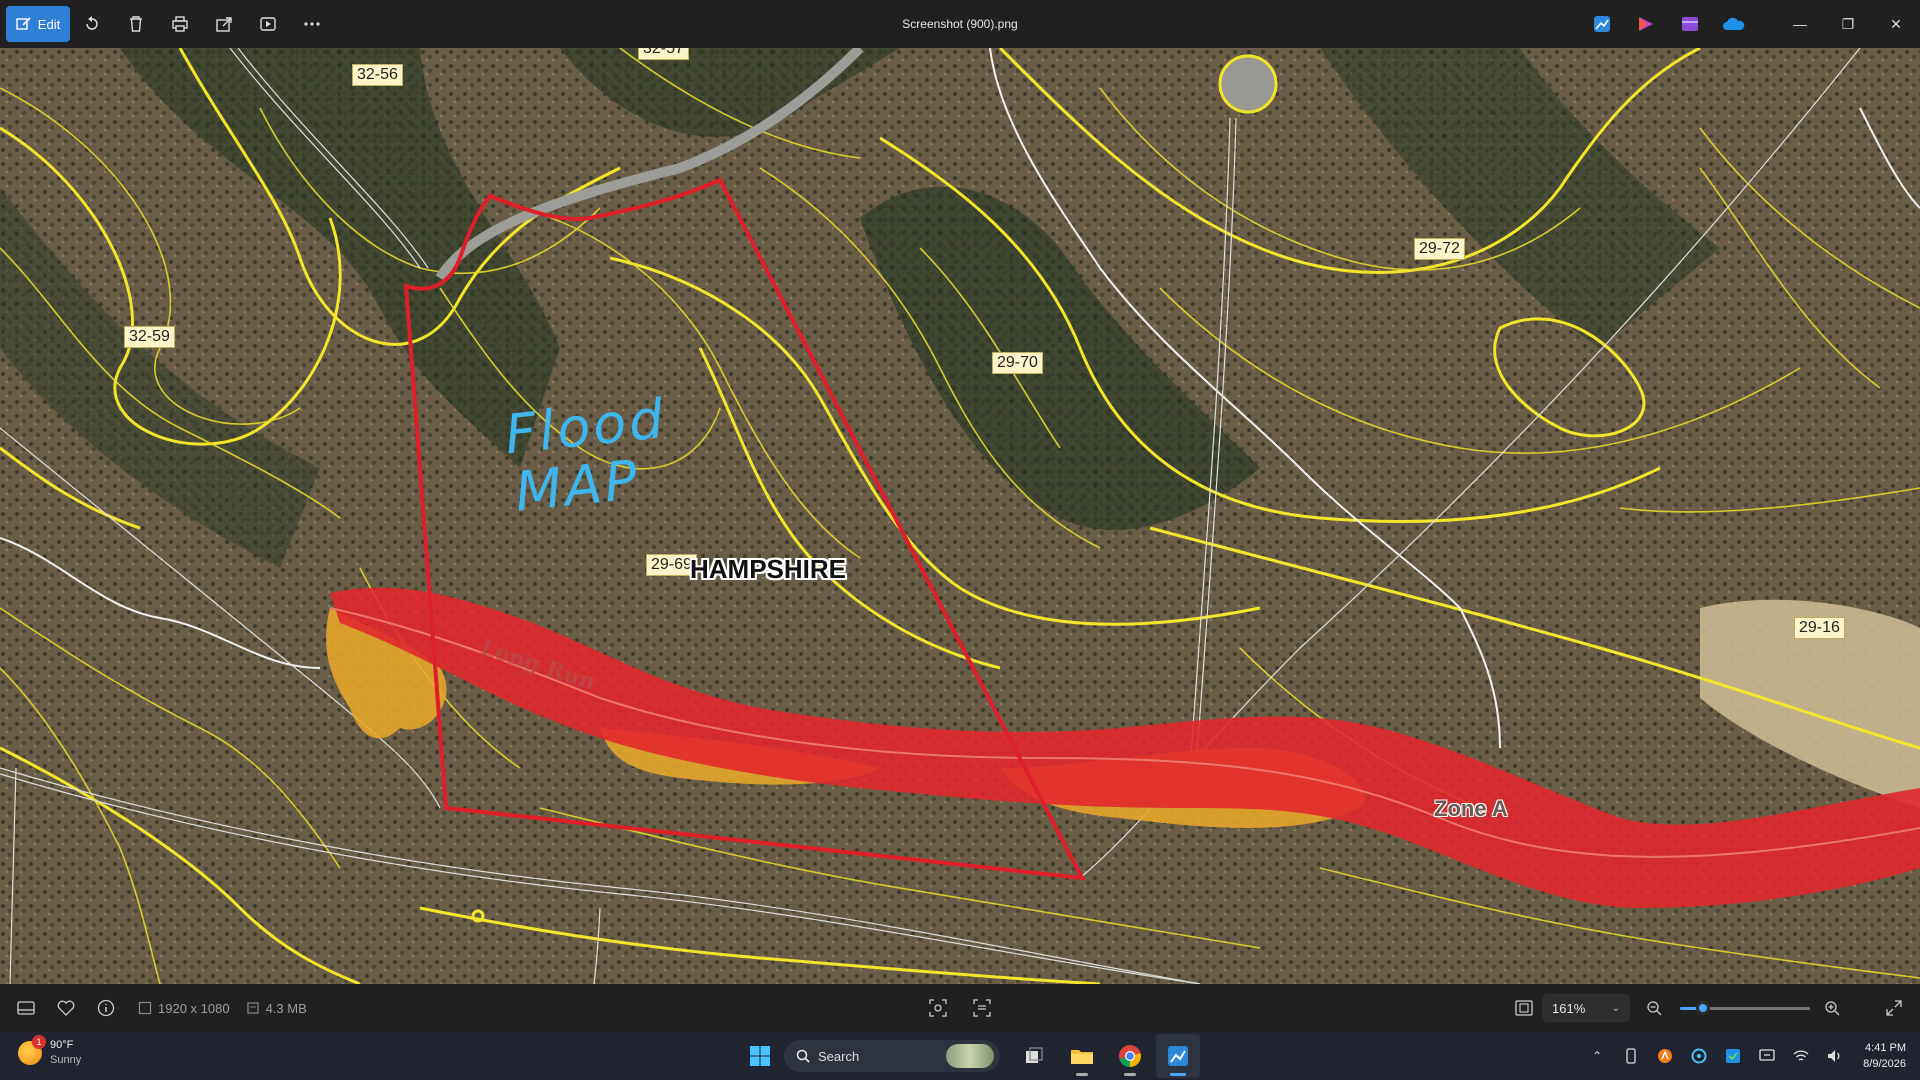 This screenshot has width=1920, height=1080. What do you see at coordinates (1471, 808) in the screenshot?
I see `zone-a-label: Zone A` at bounding box center [1471, 808].